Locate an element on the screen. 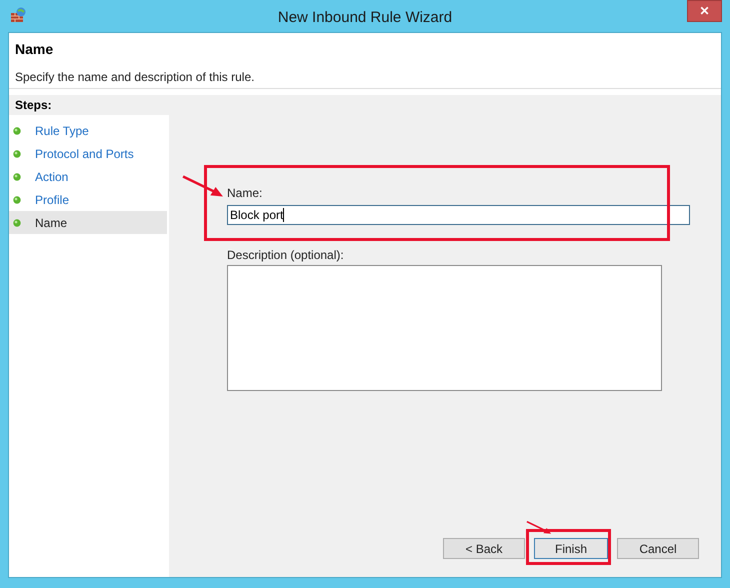 This screenshot has width=730, height=588. close-button: ✕ is located at coordinates (704, 11).